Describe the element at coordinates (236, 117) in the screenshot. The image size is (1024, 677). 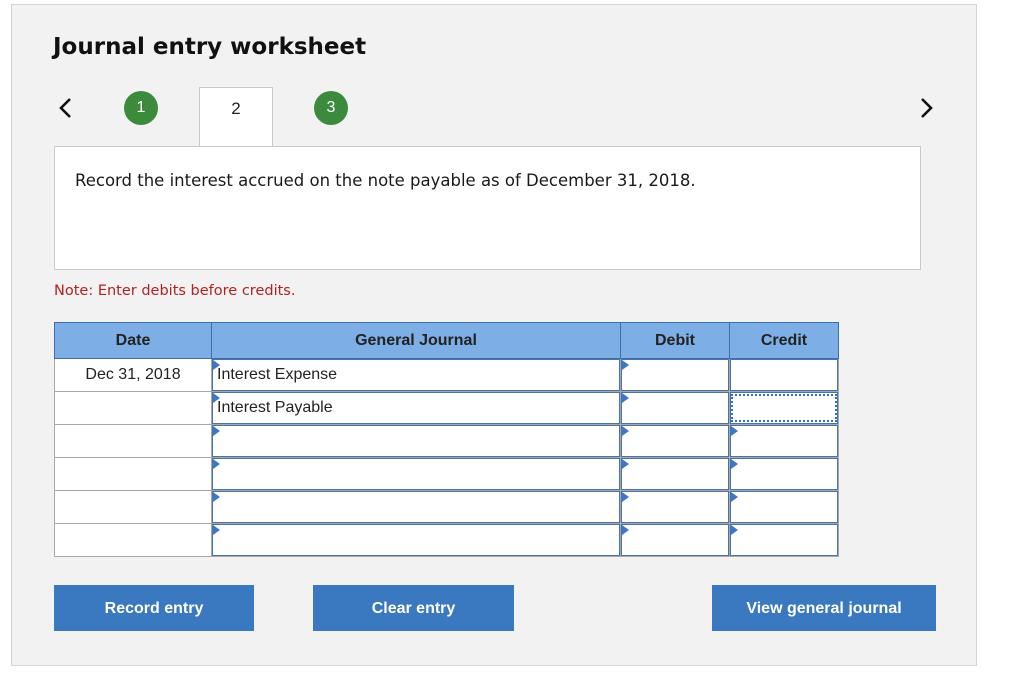
I see `step-2-tab: 2` at that location.